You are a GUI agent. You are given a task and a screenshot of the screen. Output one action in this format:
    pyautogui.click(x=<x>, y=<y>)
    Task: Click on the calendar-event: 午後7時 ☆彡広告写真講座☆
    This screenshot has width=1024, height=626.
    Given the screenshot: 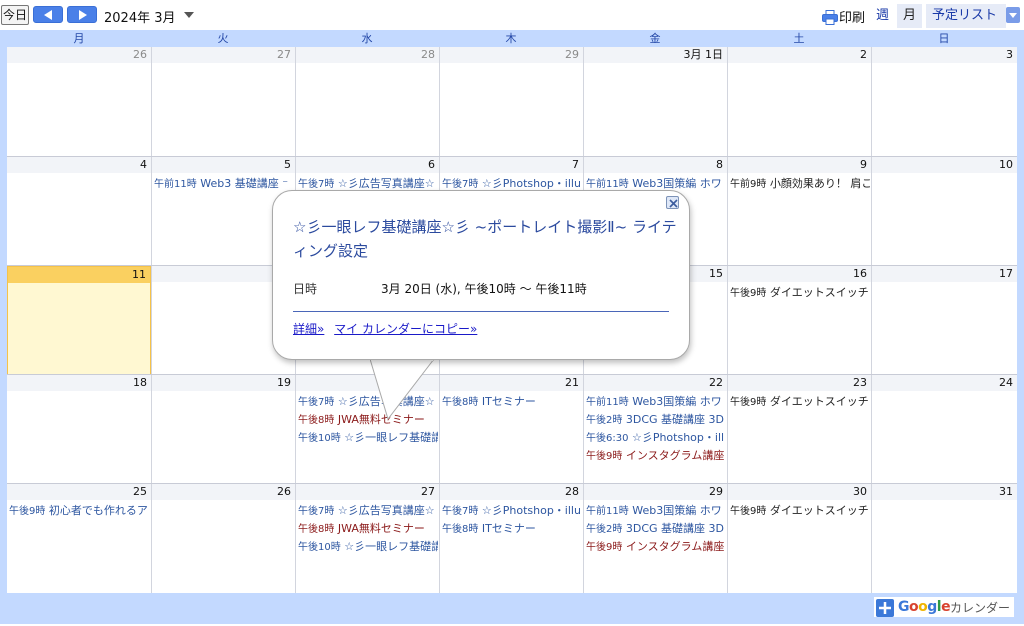 What is the action you would take?
    pyautogui.click(x=367, y=511)
    